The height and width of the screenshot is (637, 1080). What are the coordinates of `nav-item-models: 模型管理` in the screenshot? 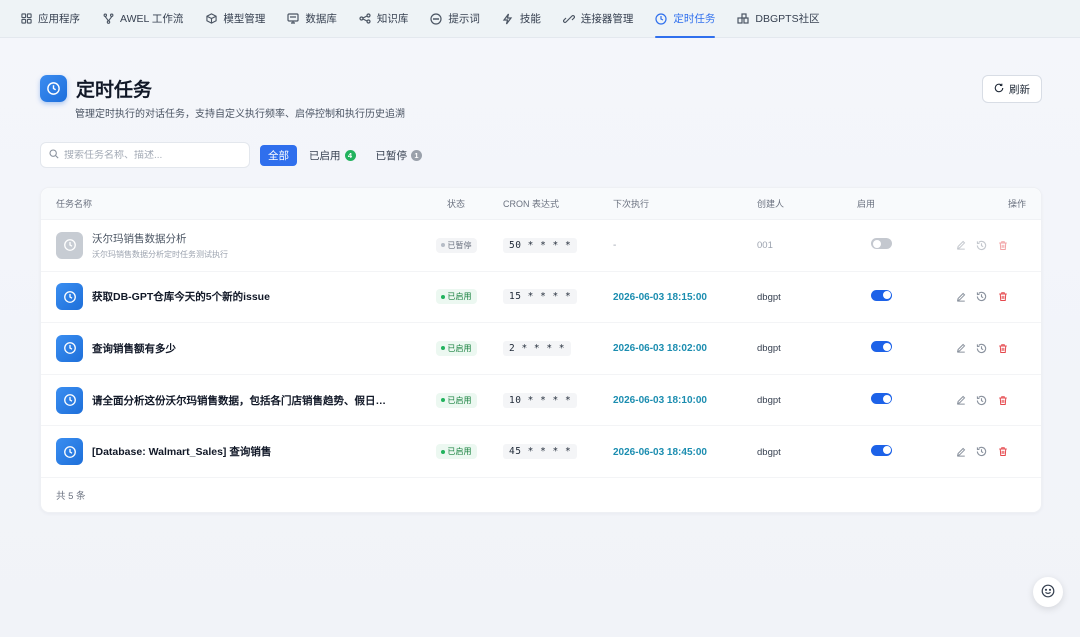 It's located at (235, 19).